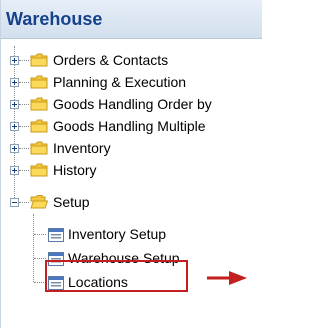 The height and width of the screenshot is (328, 320). Describe the element at coordinates (75, 170) in the screenshot. I see `tree-item-label: History` at that location.